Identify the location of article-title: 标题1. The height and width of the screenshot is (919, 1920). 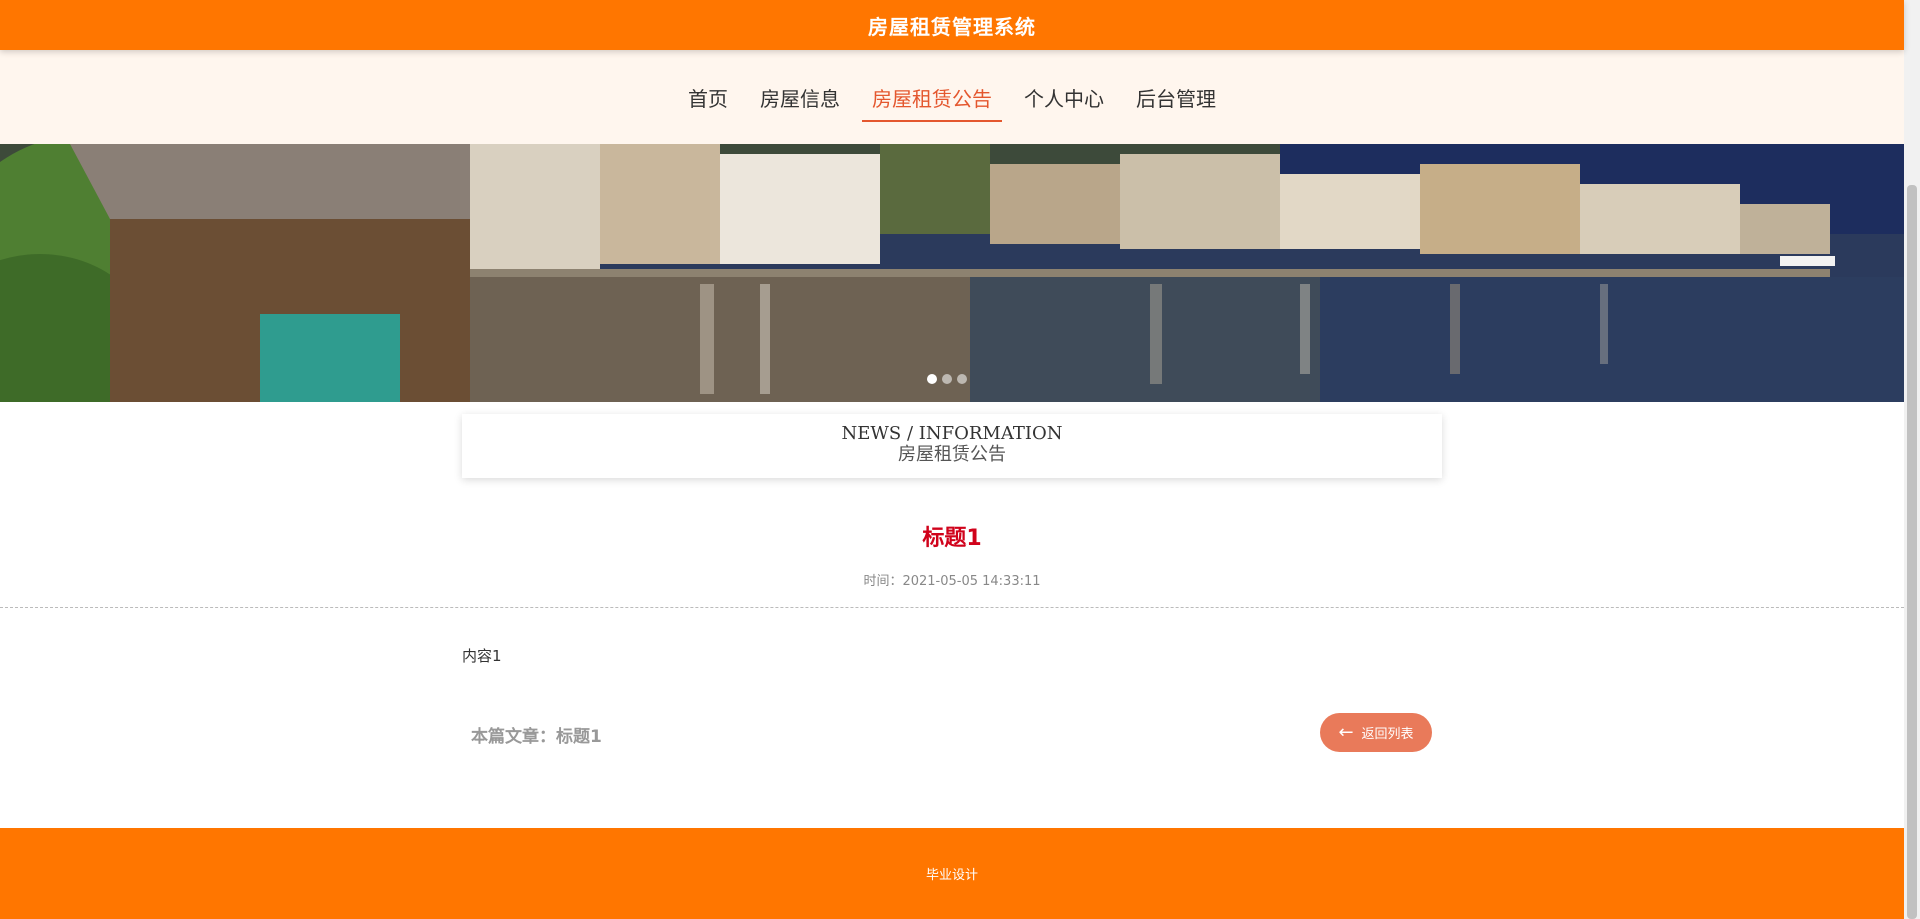
(952, 538).